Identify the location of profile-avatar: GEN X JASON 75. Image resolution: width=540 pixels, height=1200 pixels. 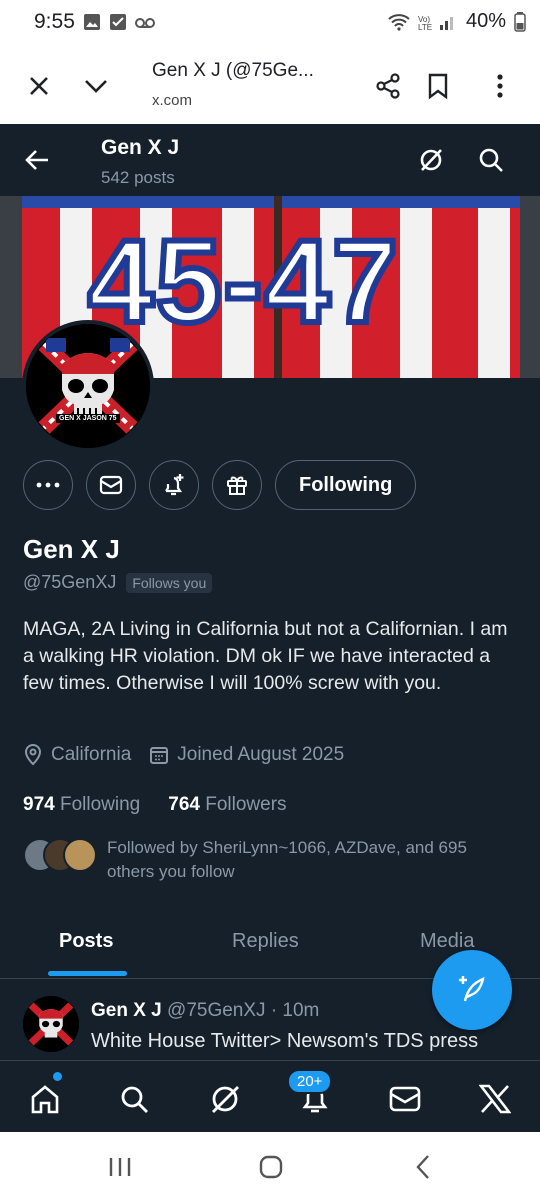
(88, 386).